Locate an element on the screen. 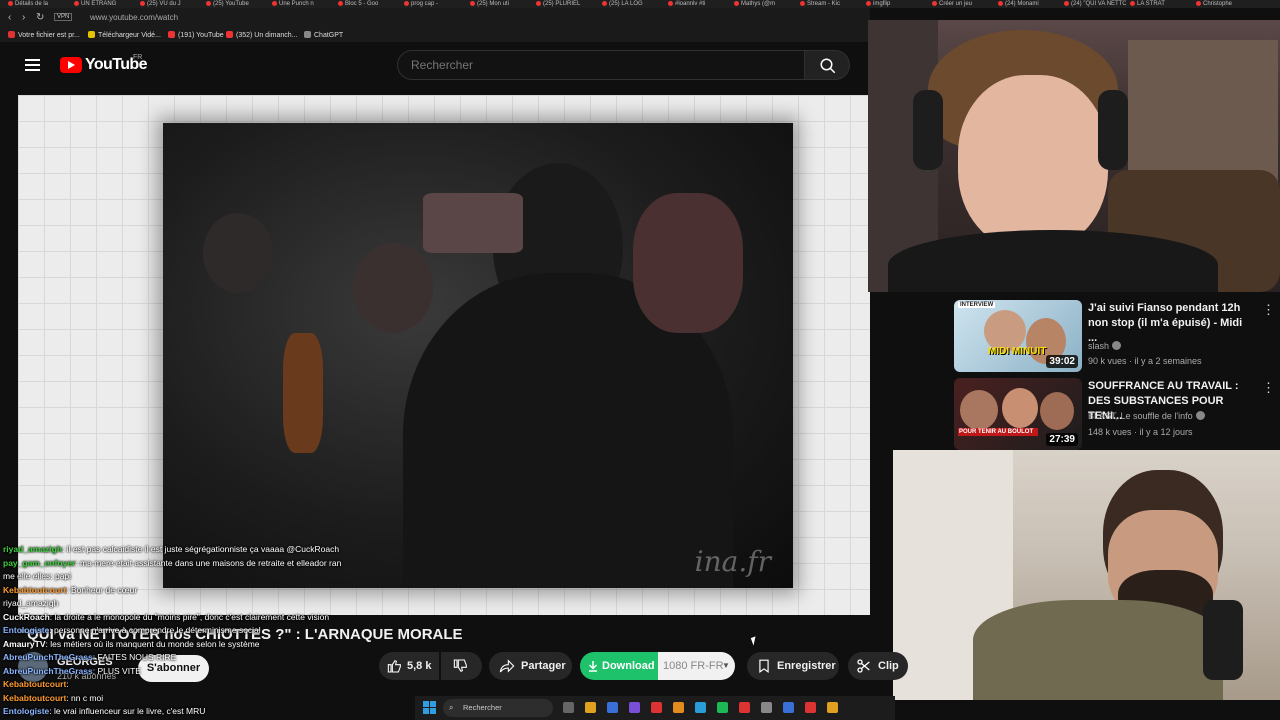 The image size is (1280, 720). browser-tab: (25) Mon uti is located at coordinates (501, 4).